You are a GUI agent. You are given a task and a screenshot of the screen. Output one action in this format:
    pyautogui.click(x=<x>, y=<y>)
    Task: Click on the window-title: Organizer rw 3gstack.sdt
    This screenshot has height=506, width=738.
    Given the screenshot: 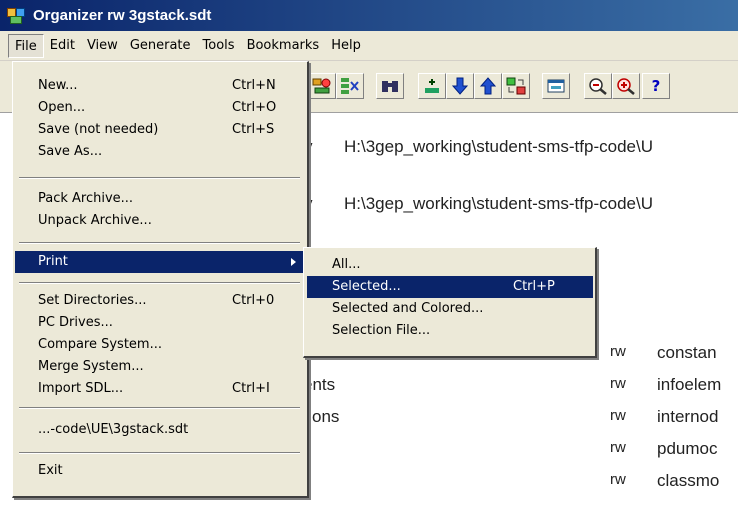 What is the action you would take?
    pyautogui.click(x=122, y=15)
    